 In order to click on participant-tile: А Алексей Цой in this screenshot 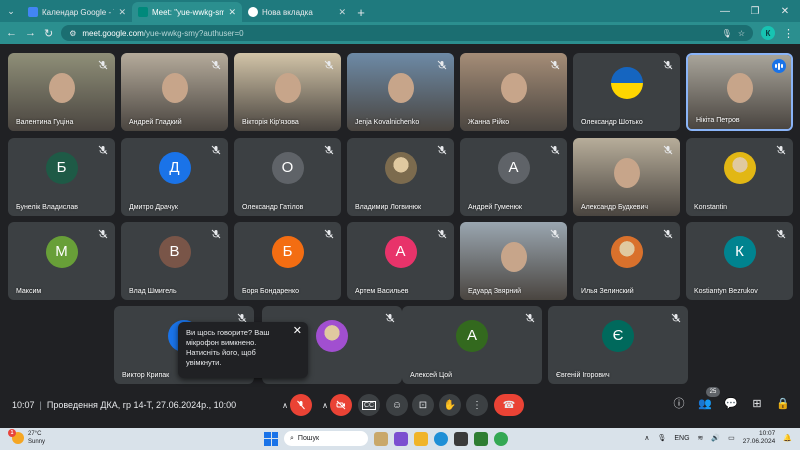, I will do `click(472, 345)`.